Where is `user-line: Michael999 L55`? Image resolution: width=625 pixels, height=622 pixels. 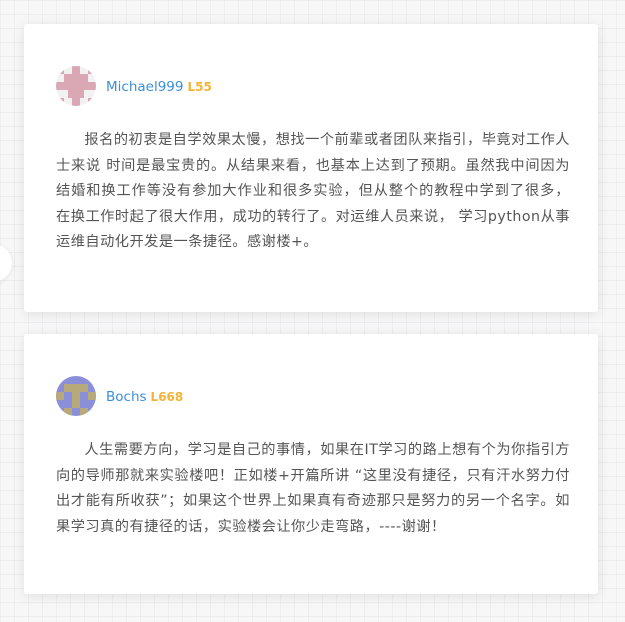 user-line: Michael999 L55 is located at coordinates (159, 87).